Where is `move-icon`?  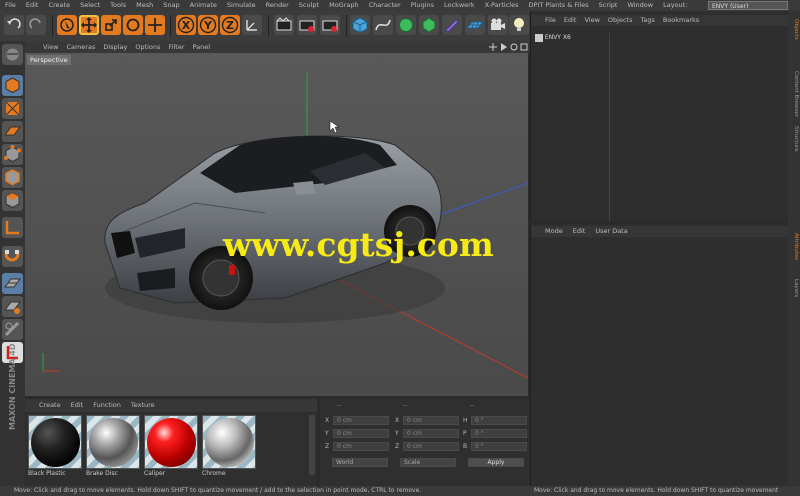 move-icon is located at coordinates (89, 25).